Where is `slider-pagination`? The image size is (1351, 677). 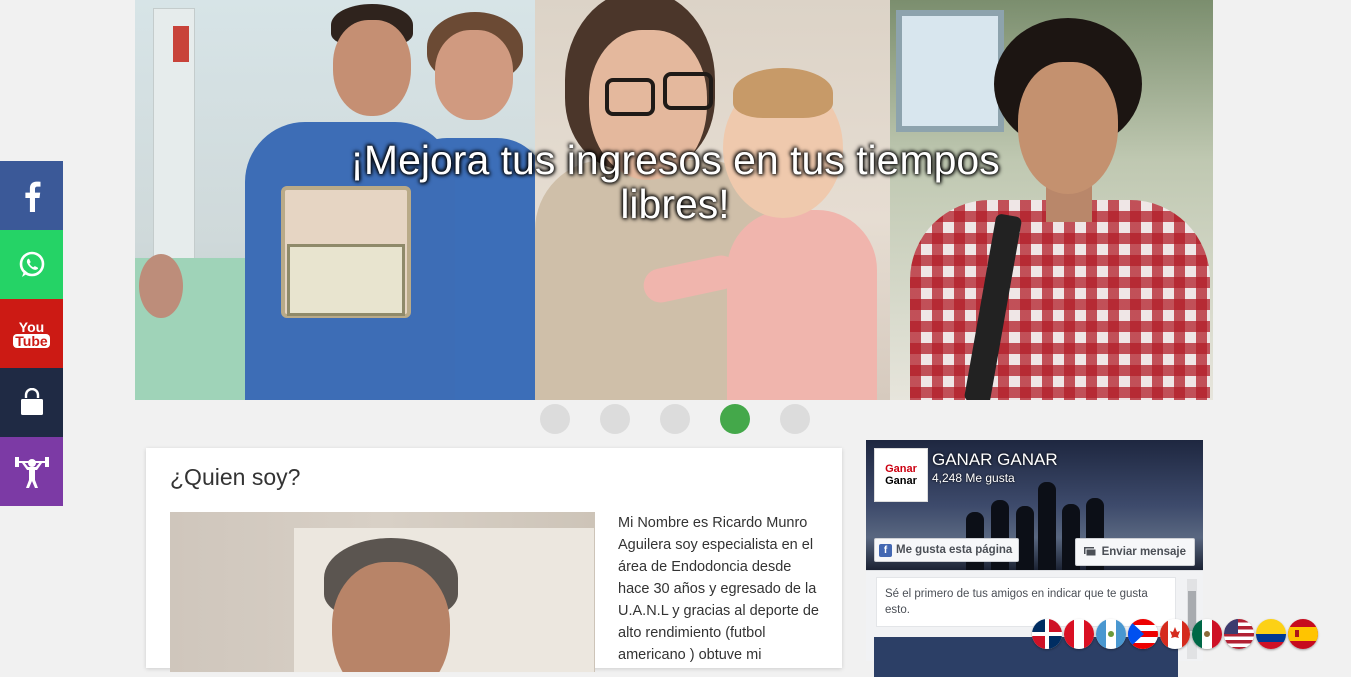 slider-pagination is located at coordinates (680, 420).